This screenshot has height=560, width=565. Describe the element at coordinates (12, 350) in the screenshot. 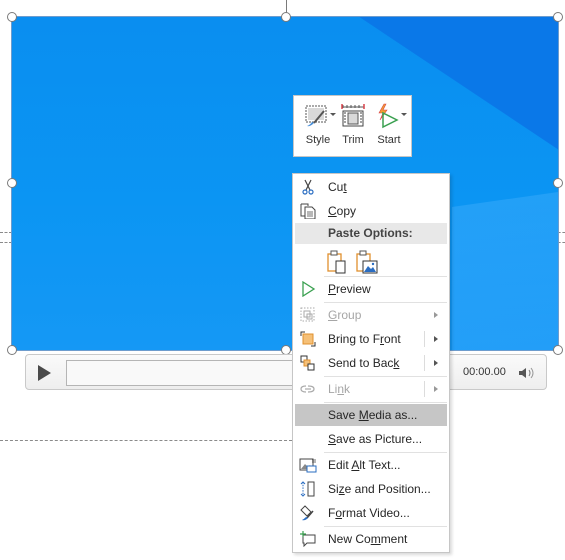

I see `resize-handle-bottom-left` at that location.